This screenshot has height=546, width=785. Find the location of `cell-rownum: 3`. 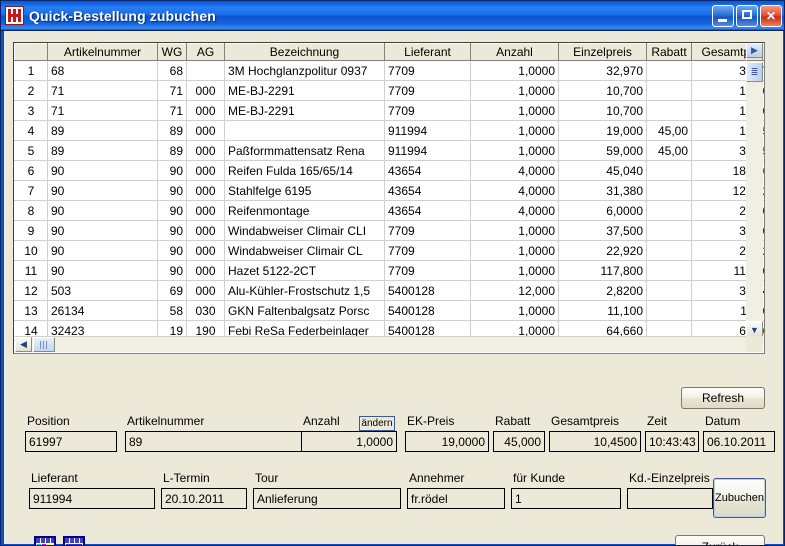

cell-rownum: 3 is located at coordinates (31, 110).